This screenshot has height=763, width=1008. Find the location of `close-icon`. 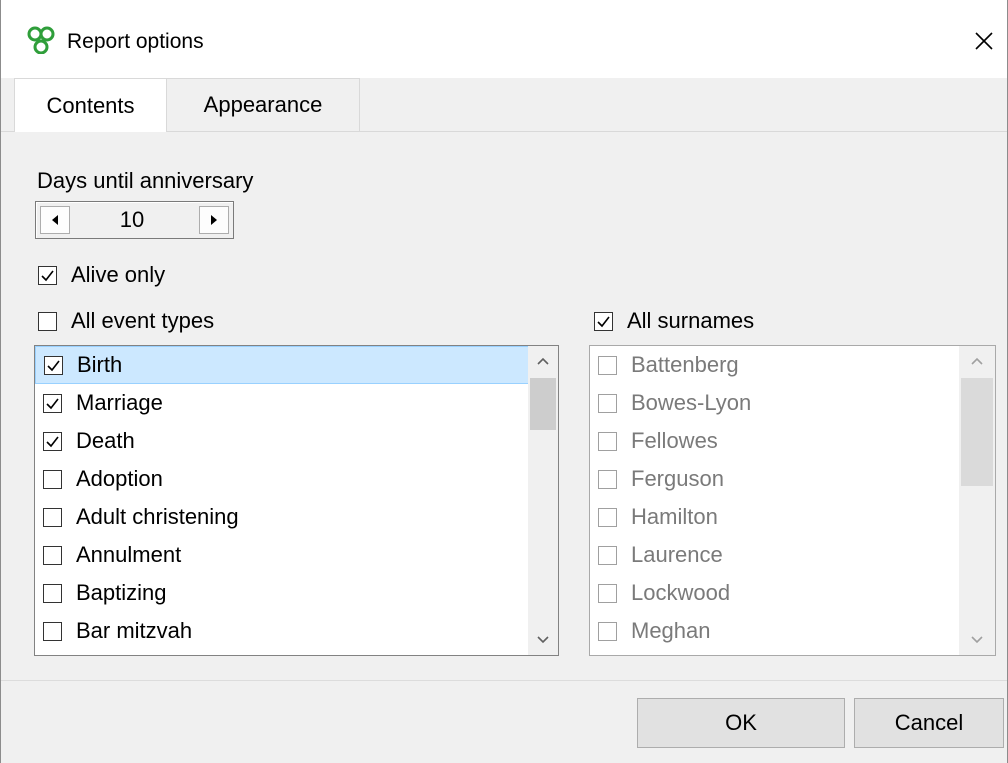

close-icon is located at coordinates (984, 41).